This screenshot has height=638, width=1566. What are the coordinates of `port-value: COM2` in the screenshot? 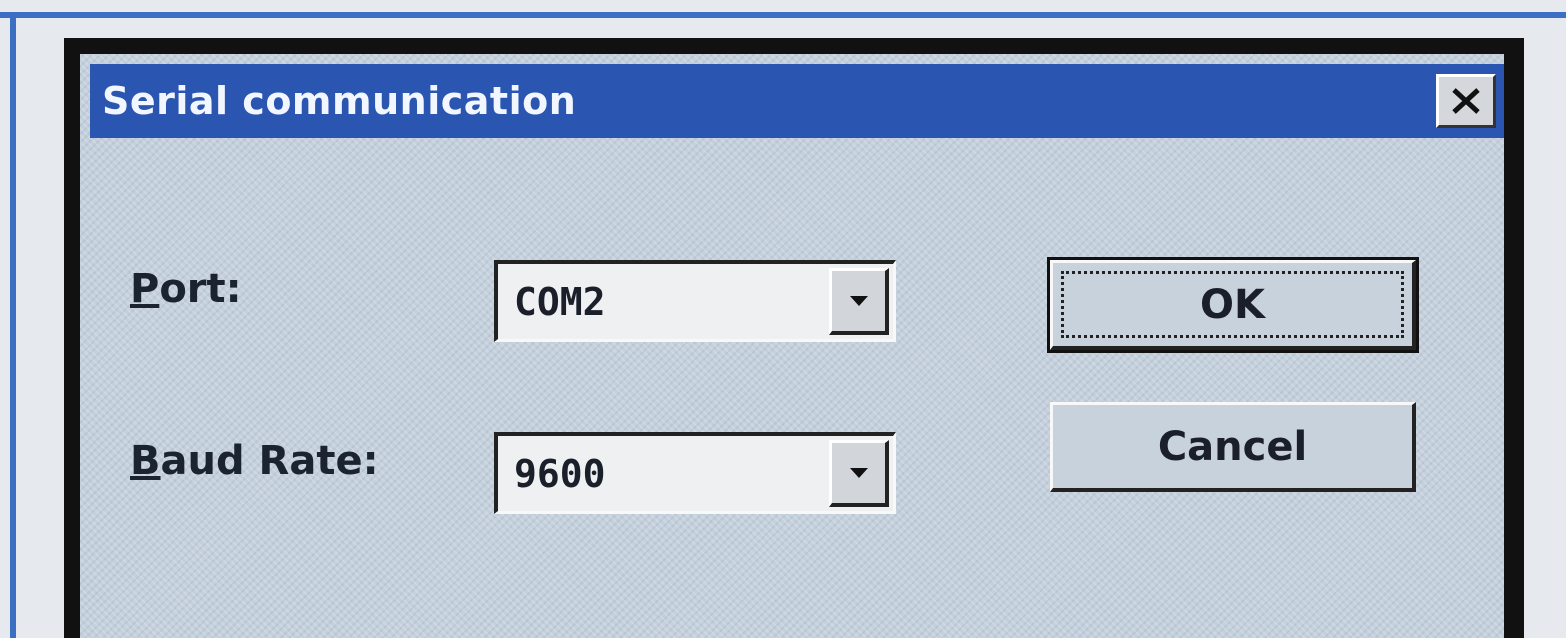 It's located at (560, 301).